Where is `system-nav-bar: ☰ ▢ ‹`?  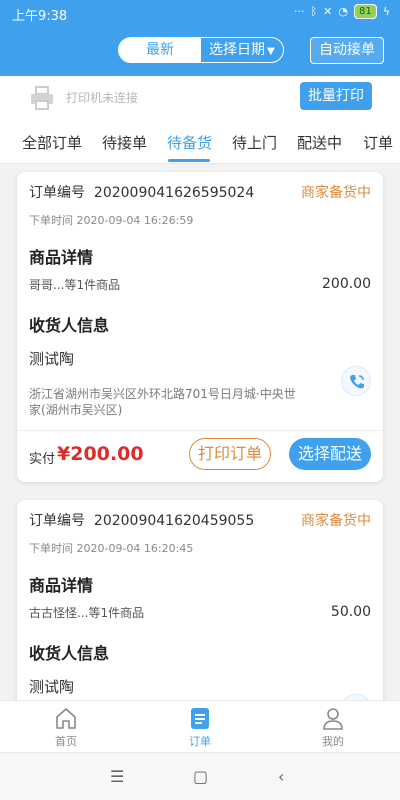 system-nav-bar: ☰ ▢ ‹ is located at coordinates (200, 776).